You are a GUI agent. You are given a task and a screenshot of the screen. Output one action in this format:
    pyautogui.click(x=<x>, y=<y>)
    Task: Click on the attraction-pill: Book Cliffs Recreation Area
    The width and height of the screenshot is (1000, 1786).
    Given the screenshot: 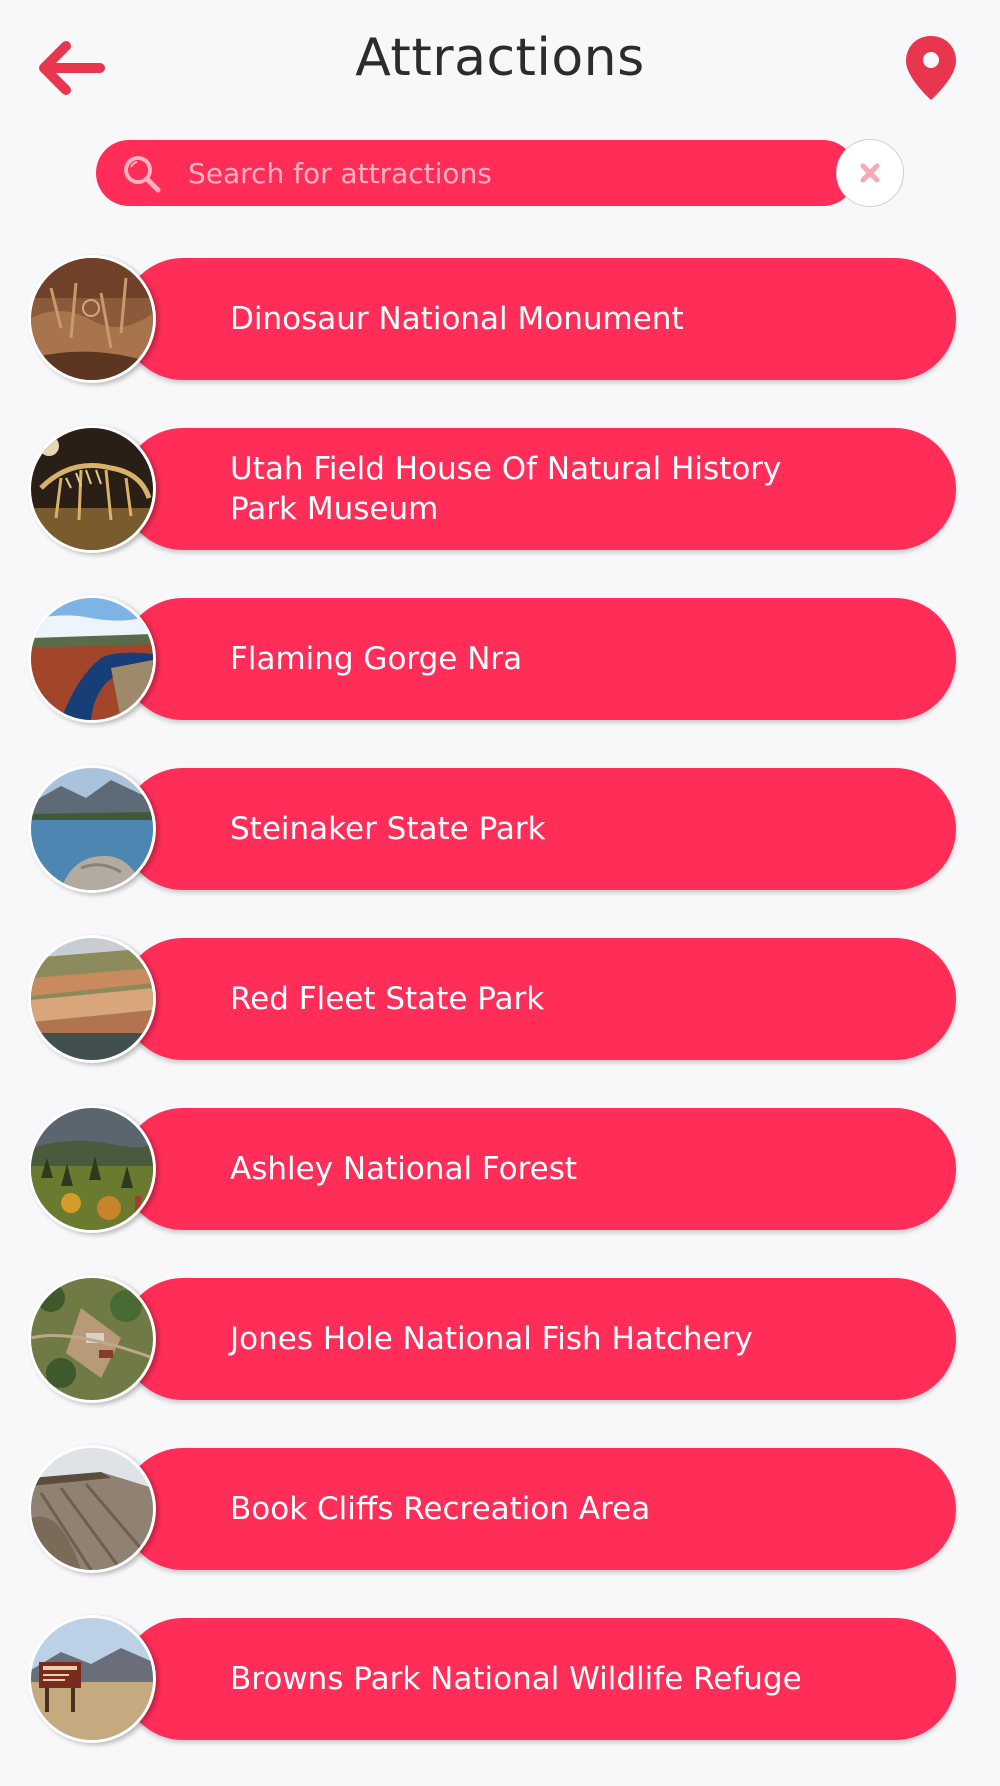 What is the action you would take?
    pyautogui.click(x=539, y=1509)
    